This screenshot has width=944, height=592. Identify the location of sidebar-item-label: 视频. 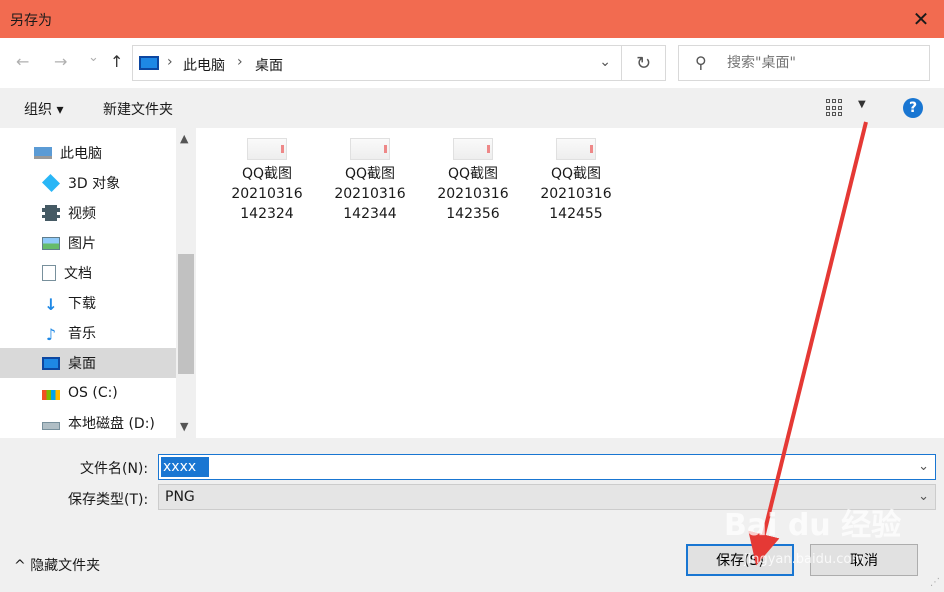
(82, 214).